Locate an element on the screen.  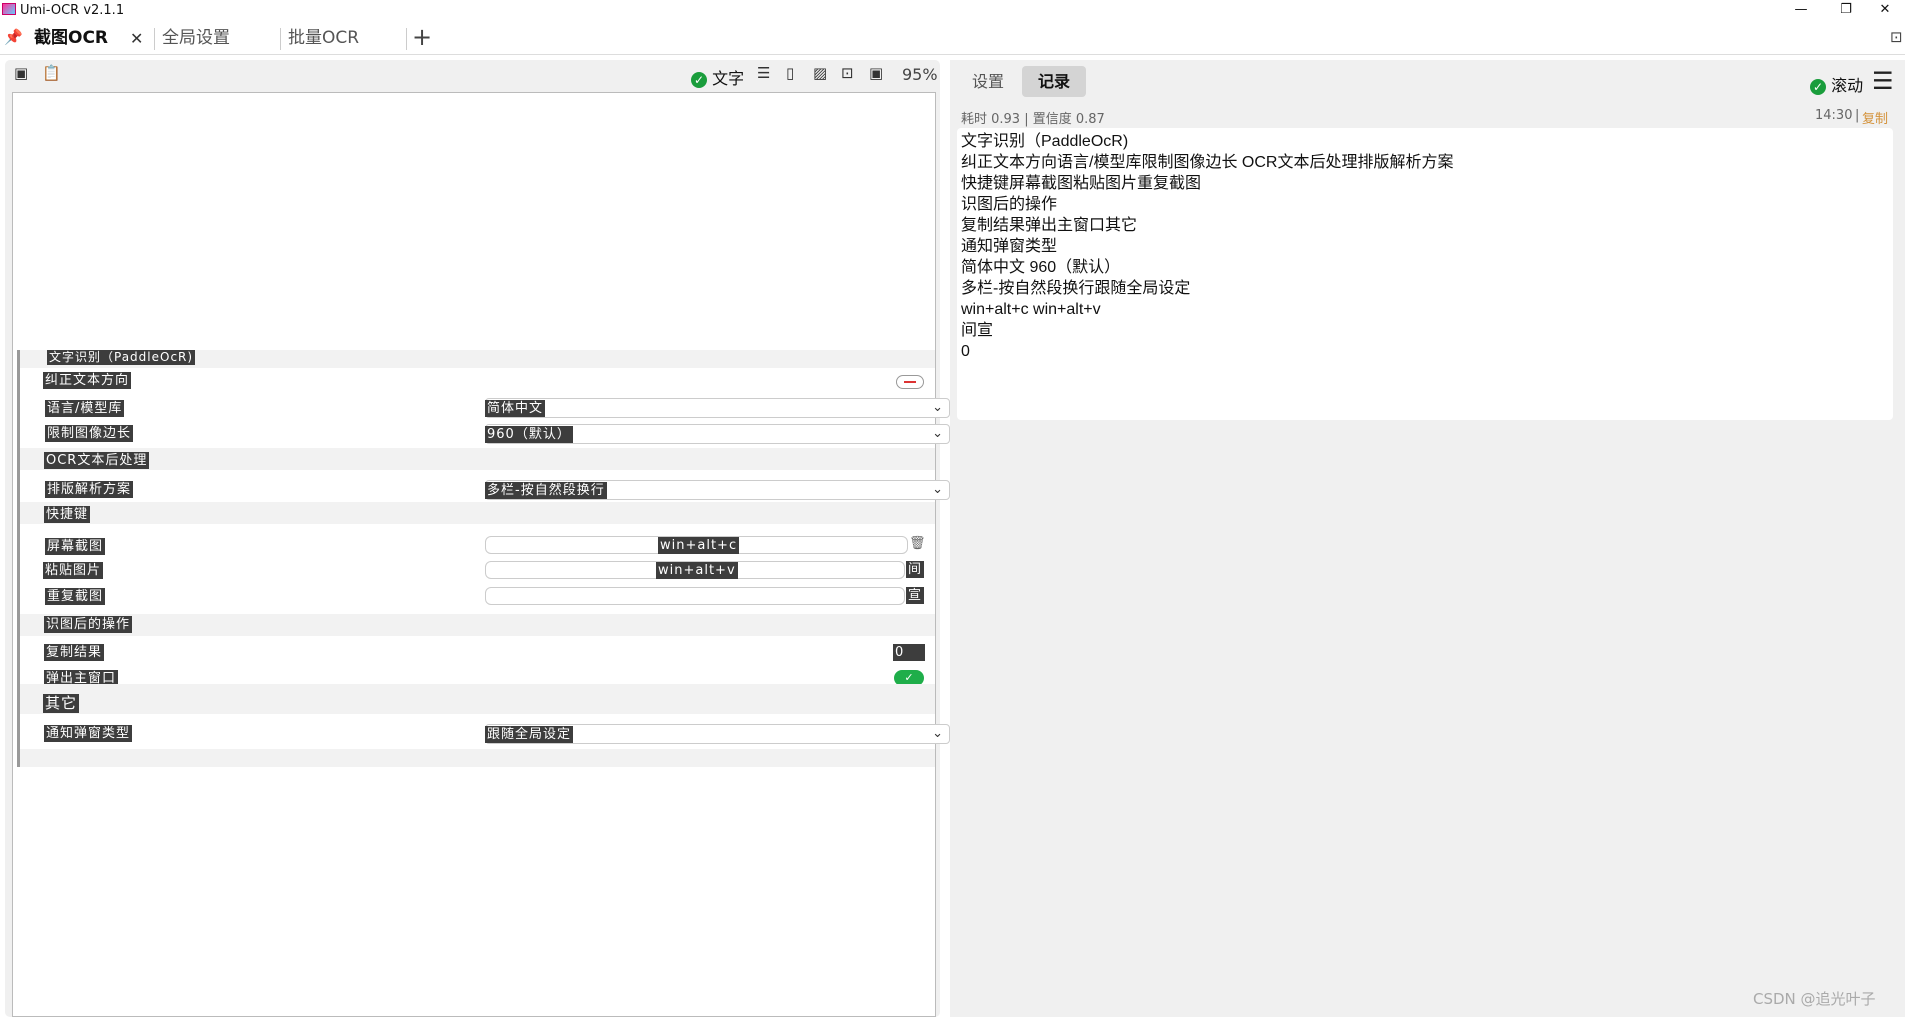
menu-icon: ☰ is located at coordinates (1883, 81).